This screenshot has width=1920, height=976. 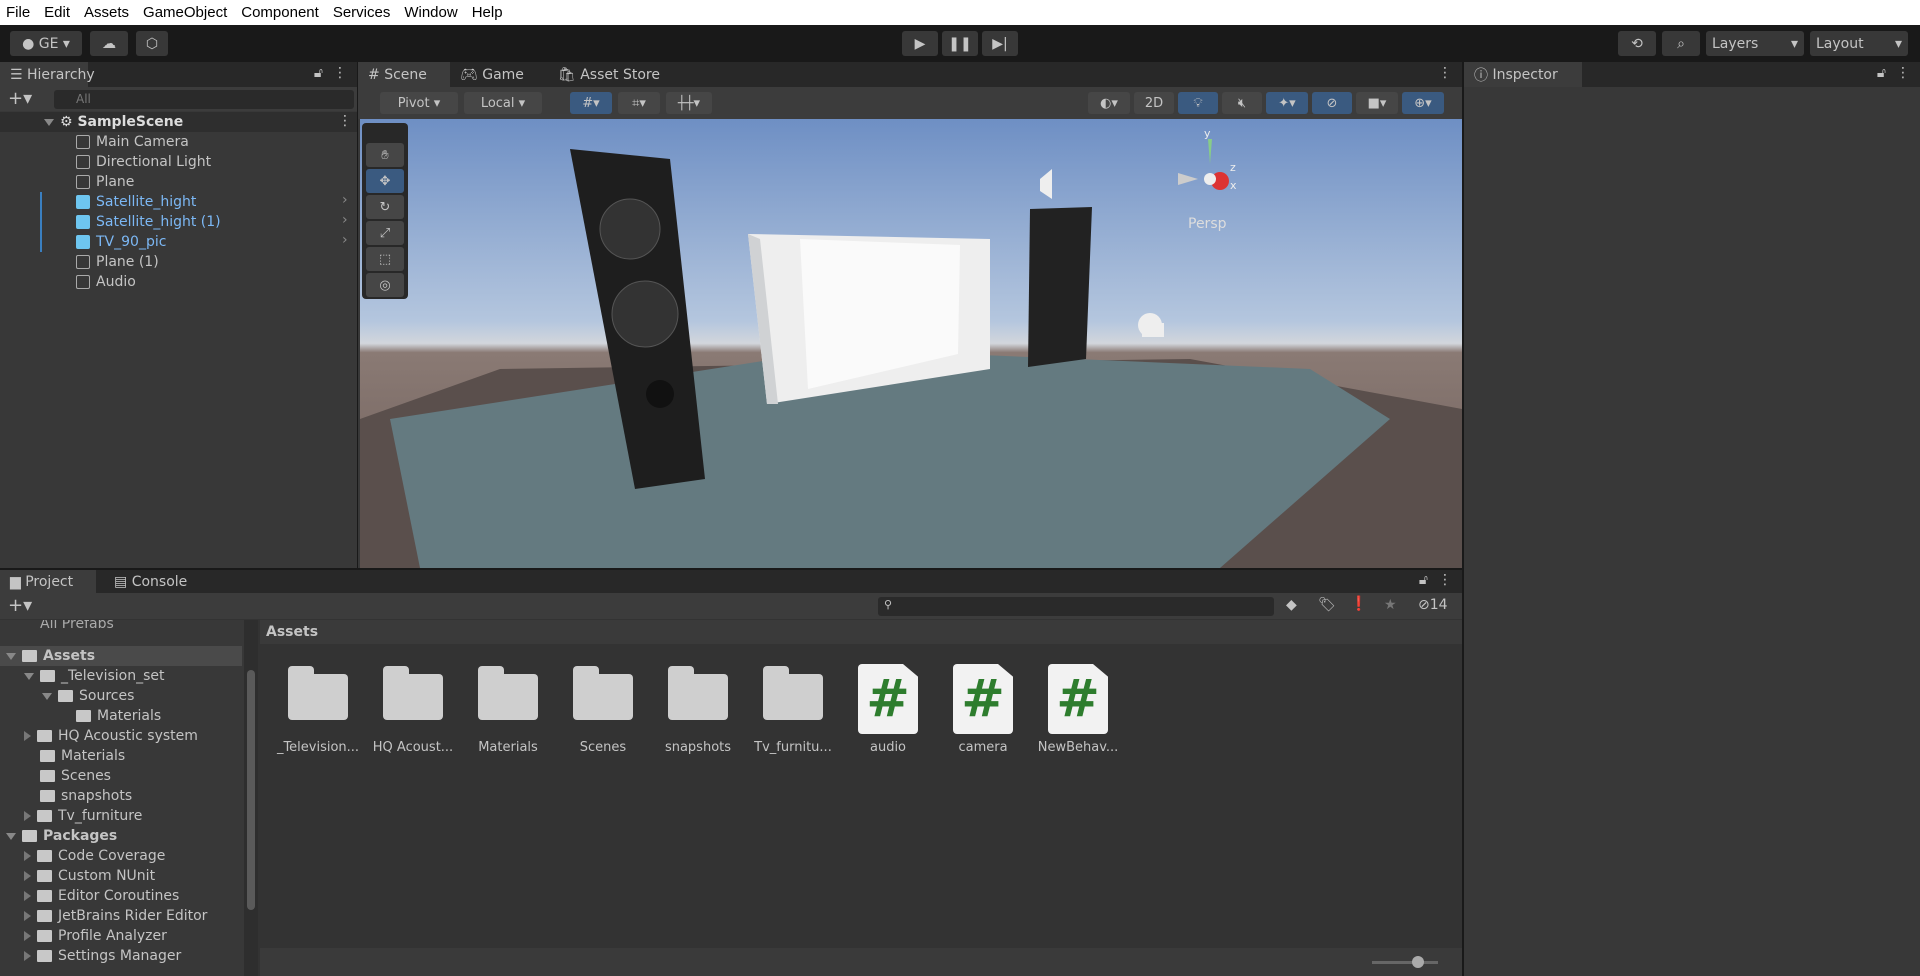 What do you see at coordinates (1377, 103) in the screenshot?
I see `camera-dropdown: ■▾` at bounding box center [1377, 103].